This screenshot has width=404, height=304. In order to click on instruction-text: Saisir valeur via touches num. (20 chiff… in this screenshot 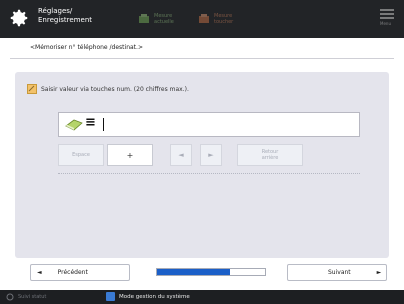, I will do `click(115, 89)`.